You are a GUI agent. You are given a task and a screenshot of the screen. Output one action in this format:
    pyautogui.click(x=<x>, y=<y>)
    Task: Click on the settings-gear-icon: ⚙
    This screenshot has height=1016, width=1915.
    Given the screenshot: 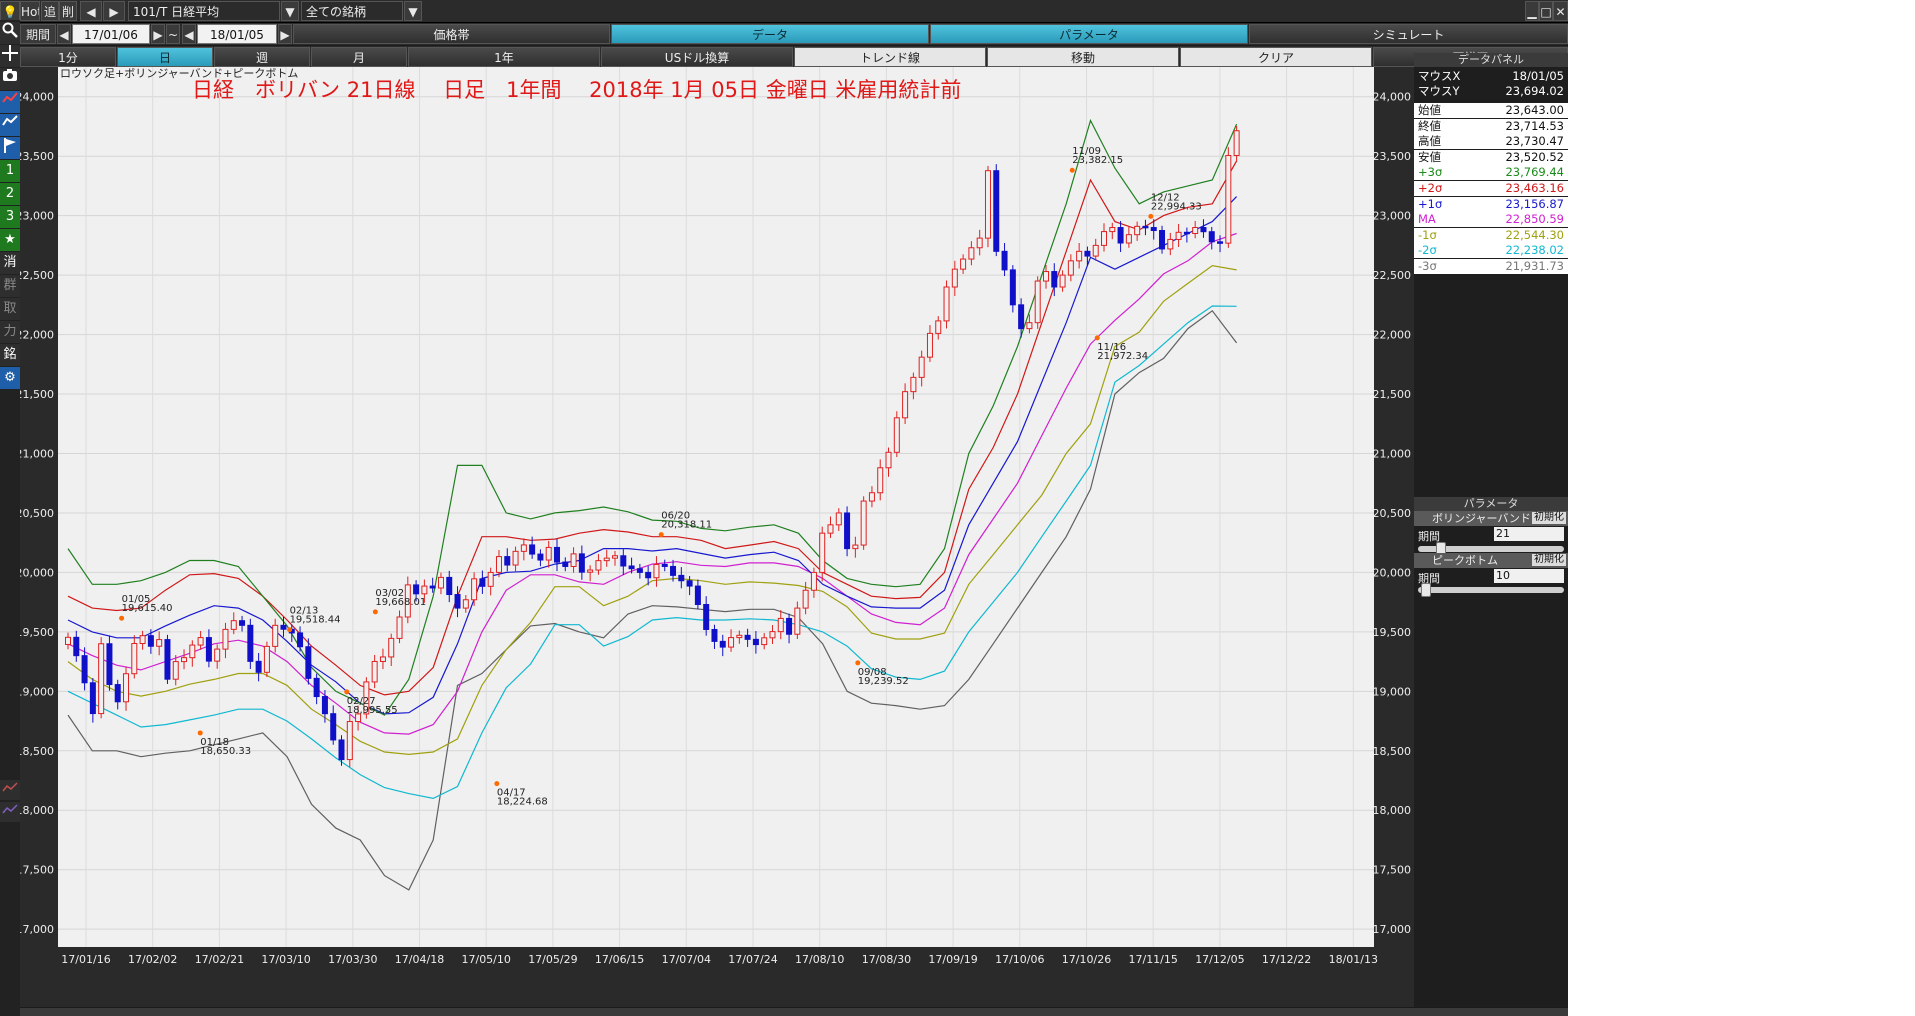 What is the action you would take?
    pyautogui.click(x=10, y=378)
    